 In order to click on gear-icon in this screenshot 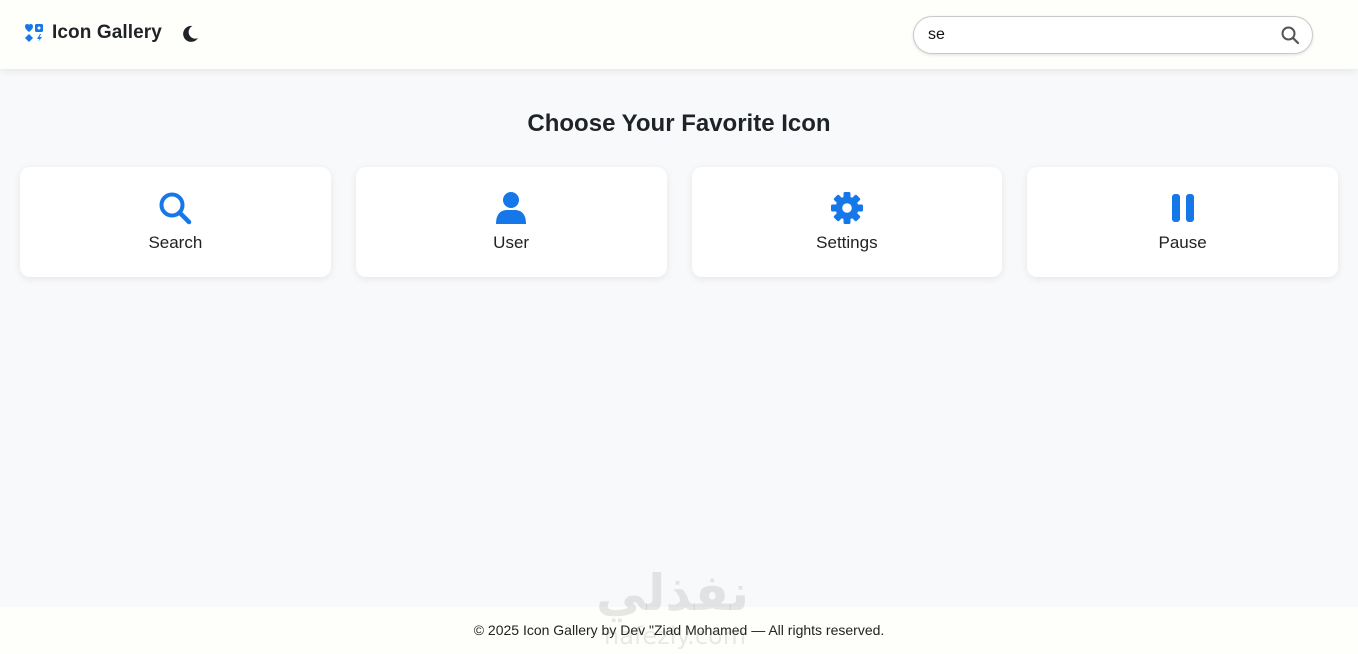, I will do `click(846, 208)`.